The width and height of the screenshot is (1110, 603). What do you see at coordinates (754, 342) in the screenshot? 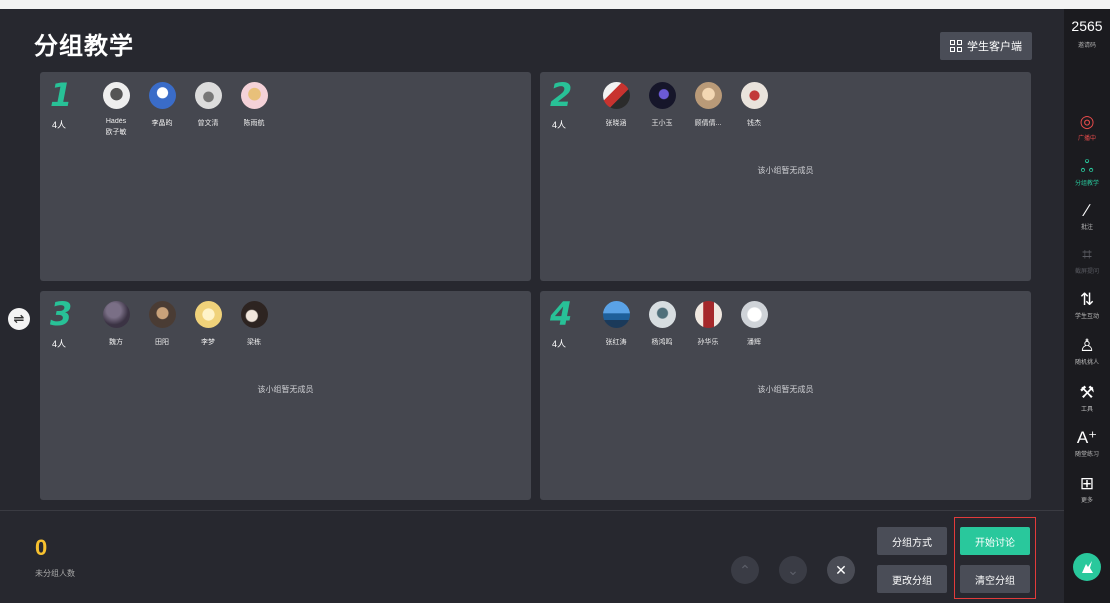
I see `member-name: 潘辉` at bounding box center [754, 342].